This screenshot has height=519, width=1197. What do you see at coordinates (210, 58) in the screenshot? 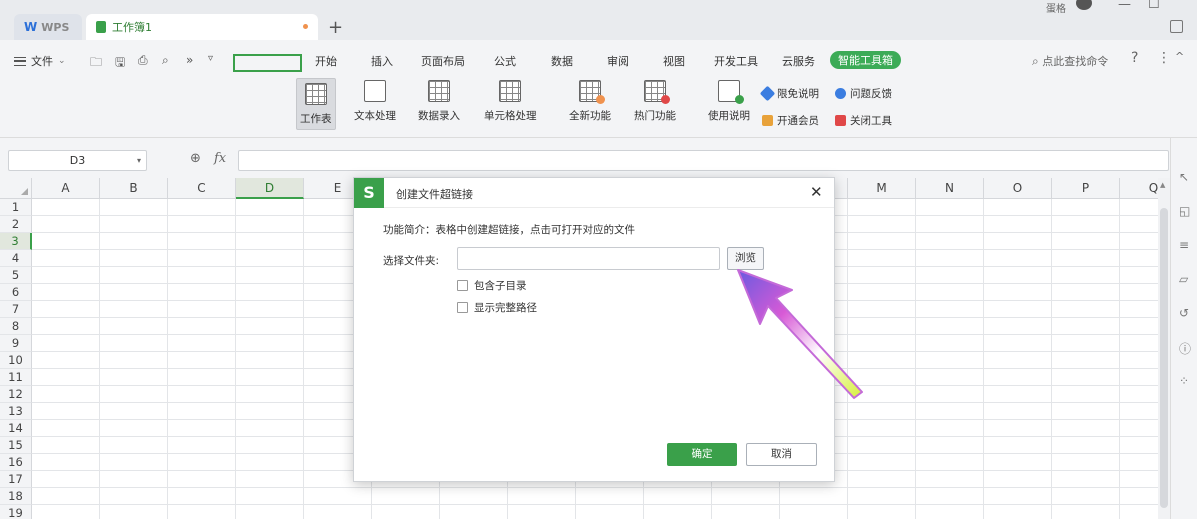
I see `customize-quick-access-icon: ▿` at bounding box center [210, 58].